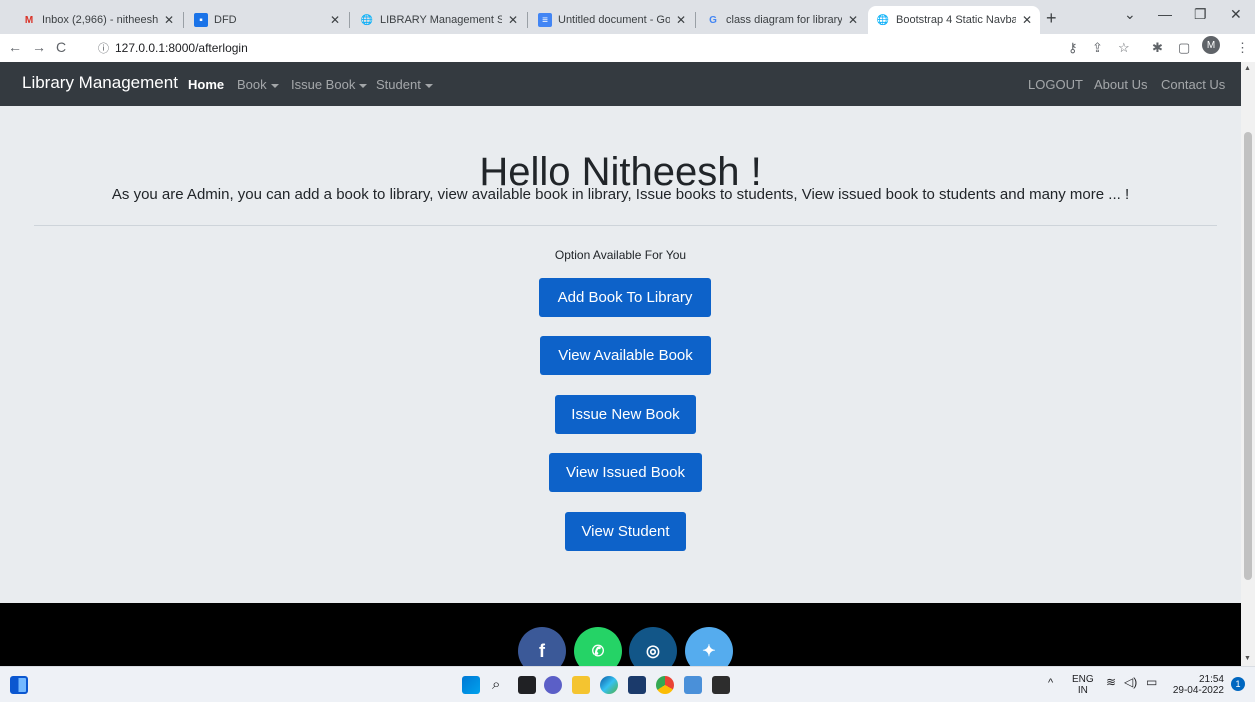 The width and height of the screenshot is (1255, 702). I want to click on wifi-icon: ≋, so click(1111, 682).